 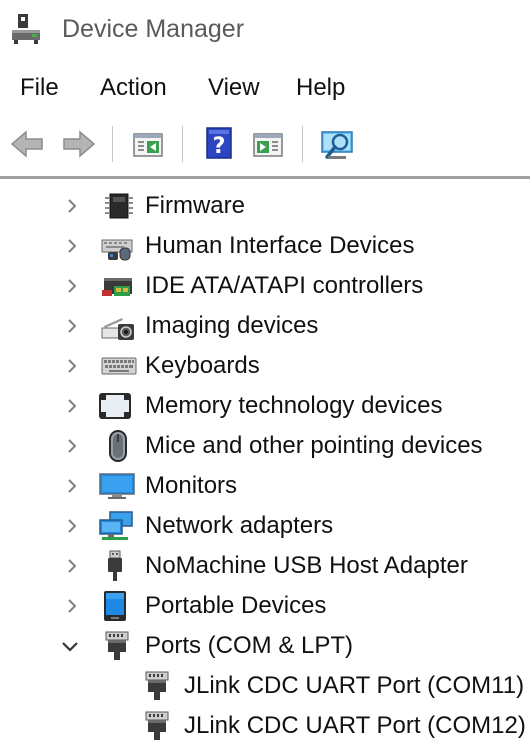 I want to click on tree-item-memory-technology-devices: Memory technology devices, so click(x=265, y=406).